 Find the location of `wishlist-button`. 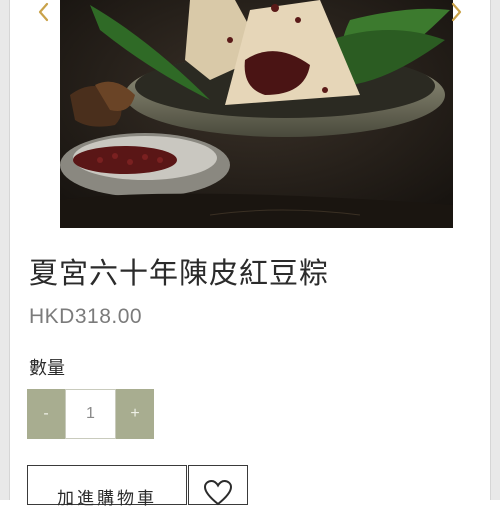

wishlist-button is located at coordinates (218, 485).